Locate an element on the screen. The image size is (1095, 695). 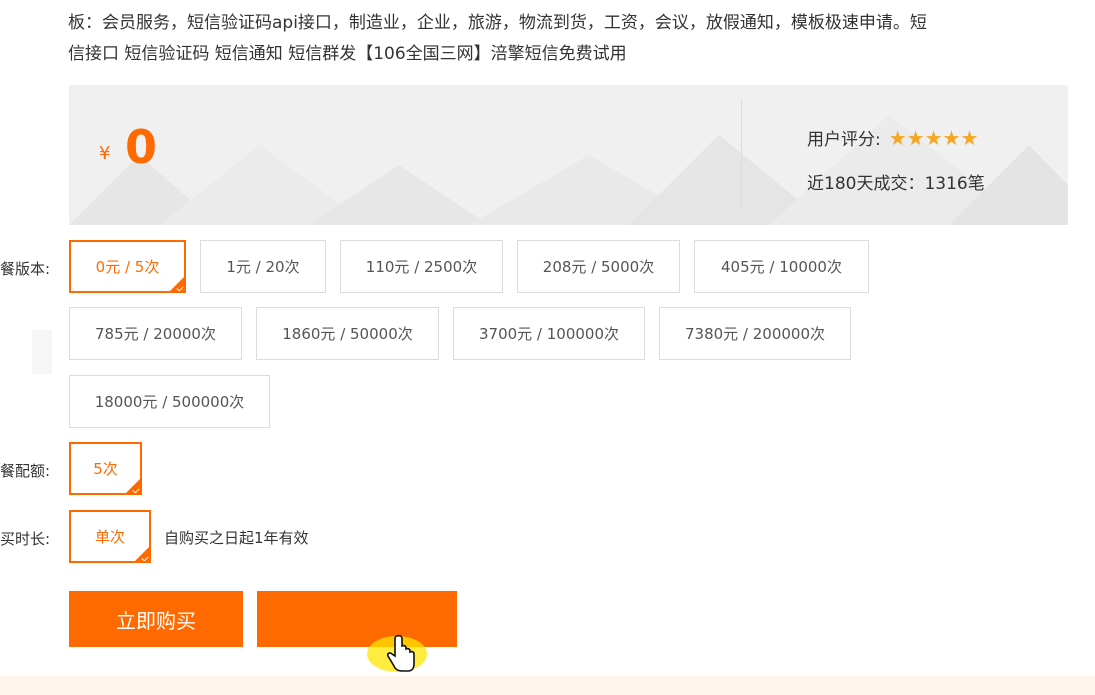
package-option-7: 3700元 / 100000次 is located at coordinates (549, 333).